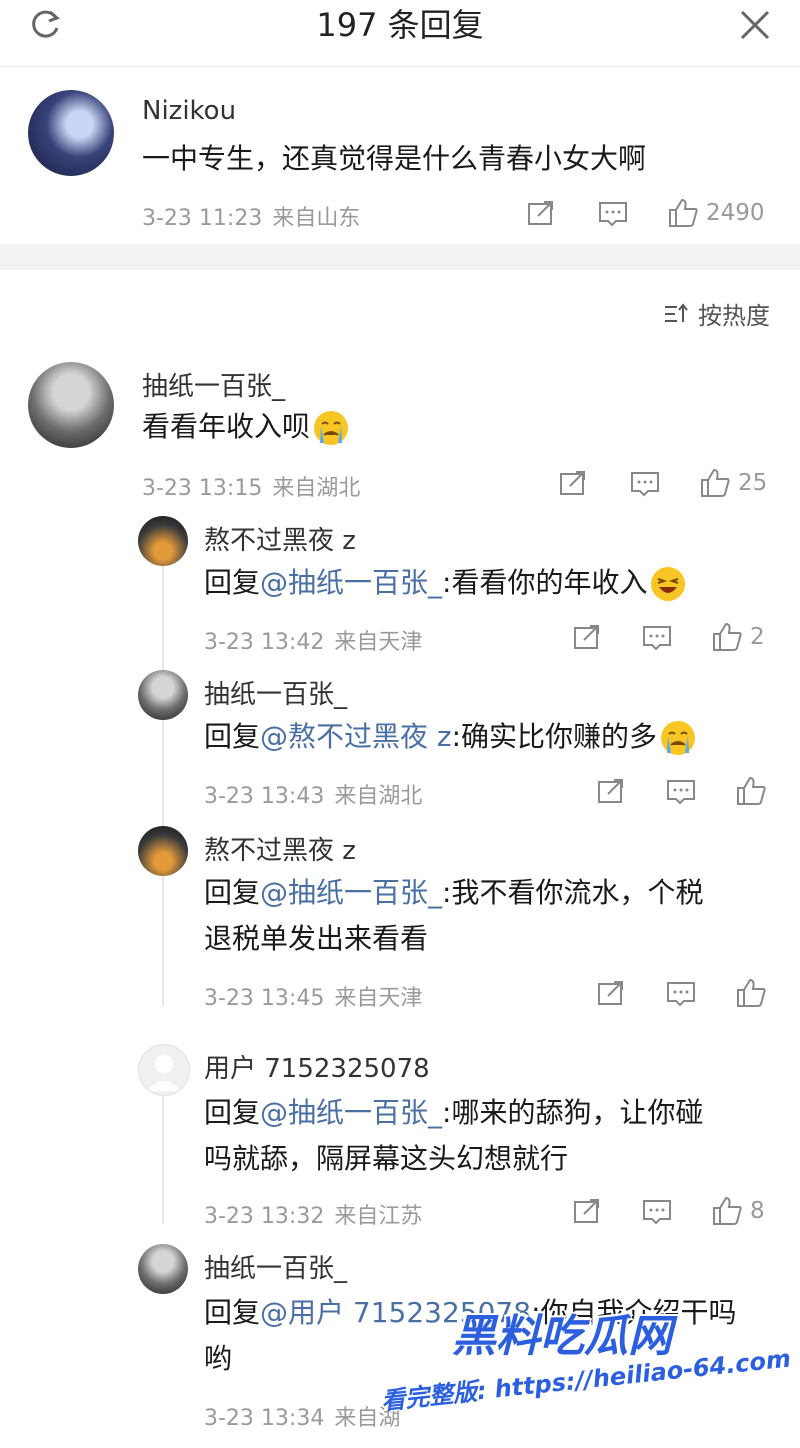 This screenshot has height=1448, width=800. What do you see at coordinates (316, 938) in the screenshot?
I see `reply-text-line-2: 退税单发出来看看` at bounding box center [316, 938].